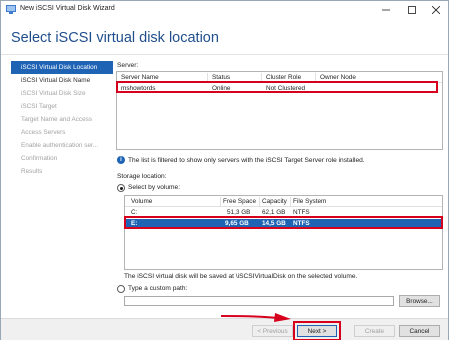  I want to click on maximize-button, so click(412, 10).